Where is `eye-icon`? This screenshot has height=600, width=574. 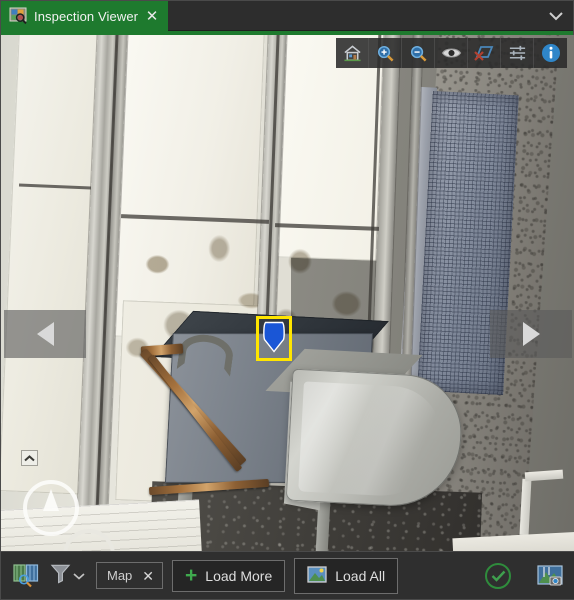
eye-icon is located at coordinates (451, 53).